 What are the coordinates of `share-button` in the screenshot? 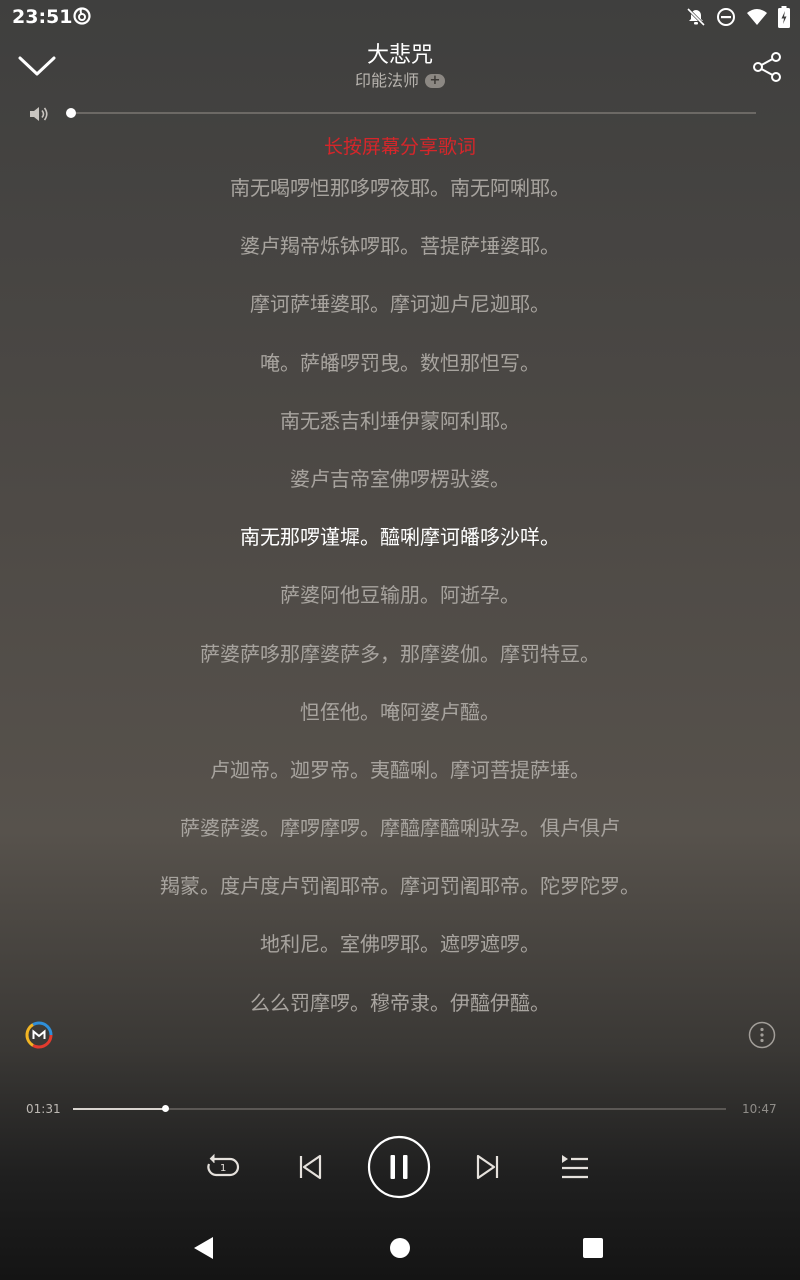 It's located at (767, 67).